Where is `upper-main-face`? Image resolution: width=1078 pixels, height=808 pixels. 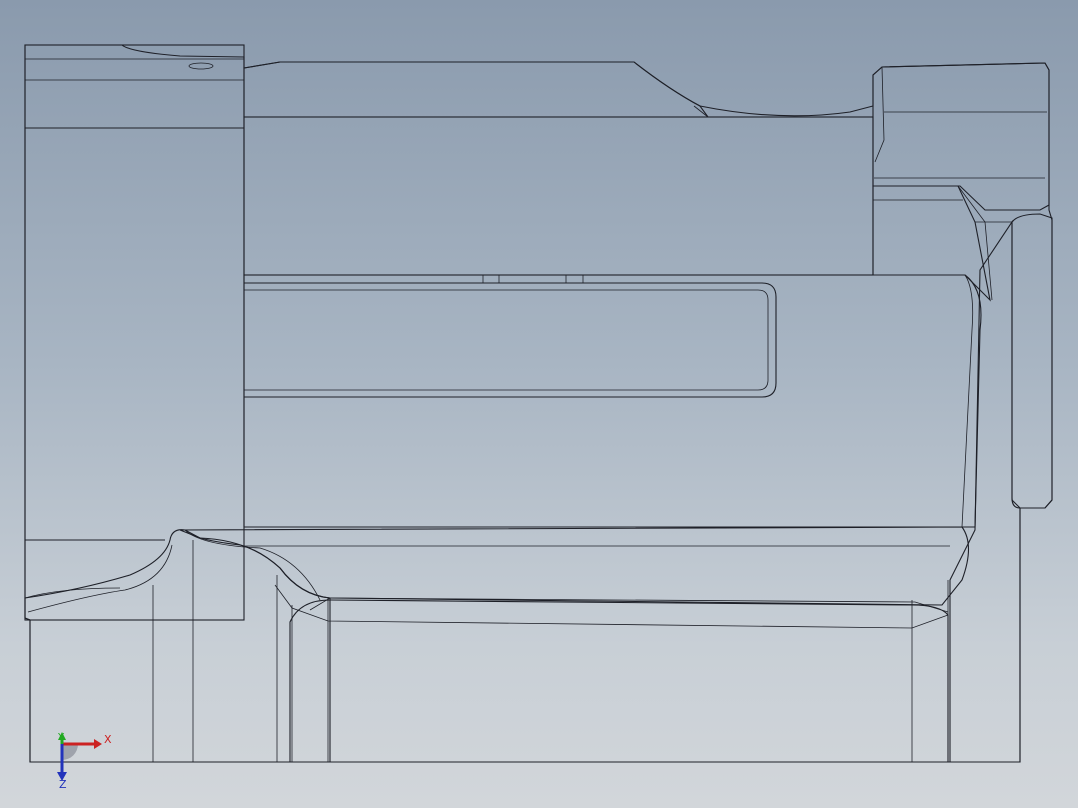
upper-main-face is located at coordinates (558, 196).